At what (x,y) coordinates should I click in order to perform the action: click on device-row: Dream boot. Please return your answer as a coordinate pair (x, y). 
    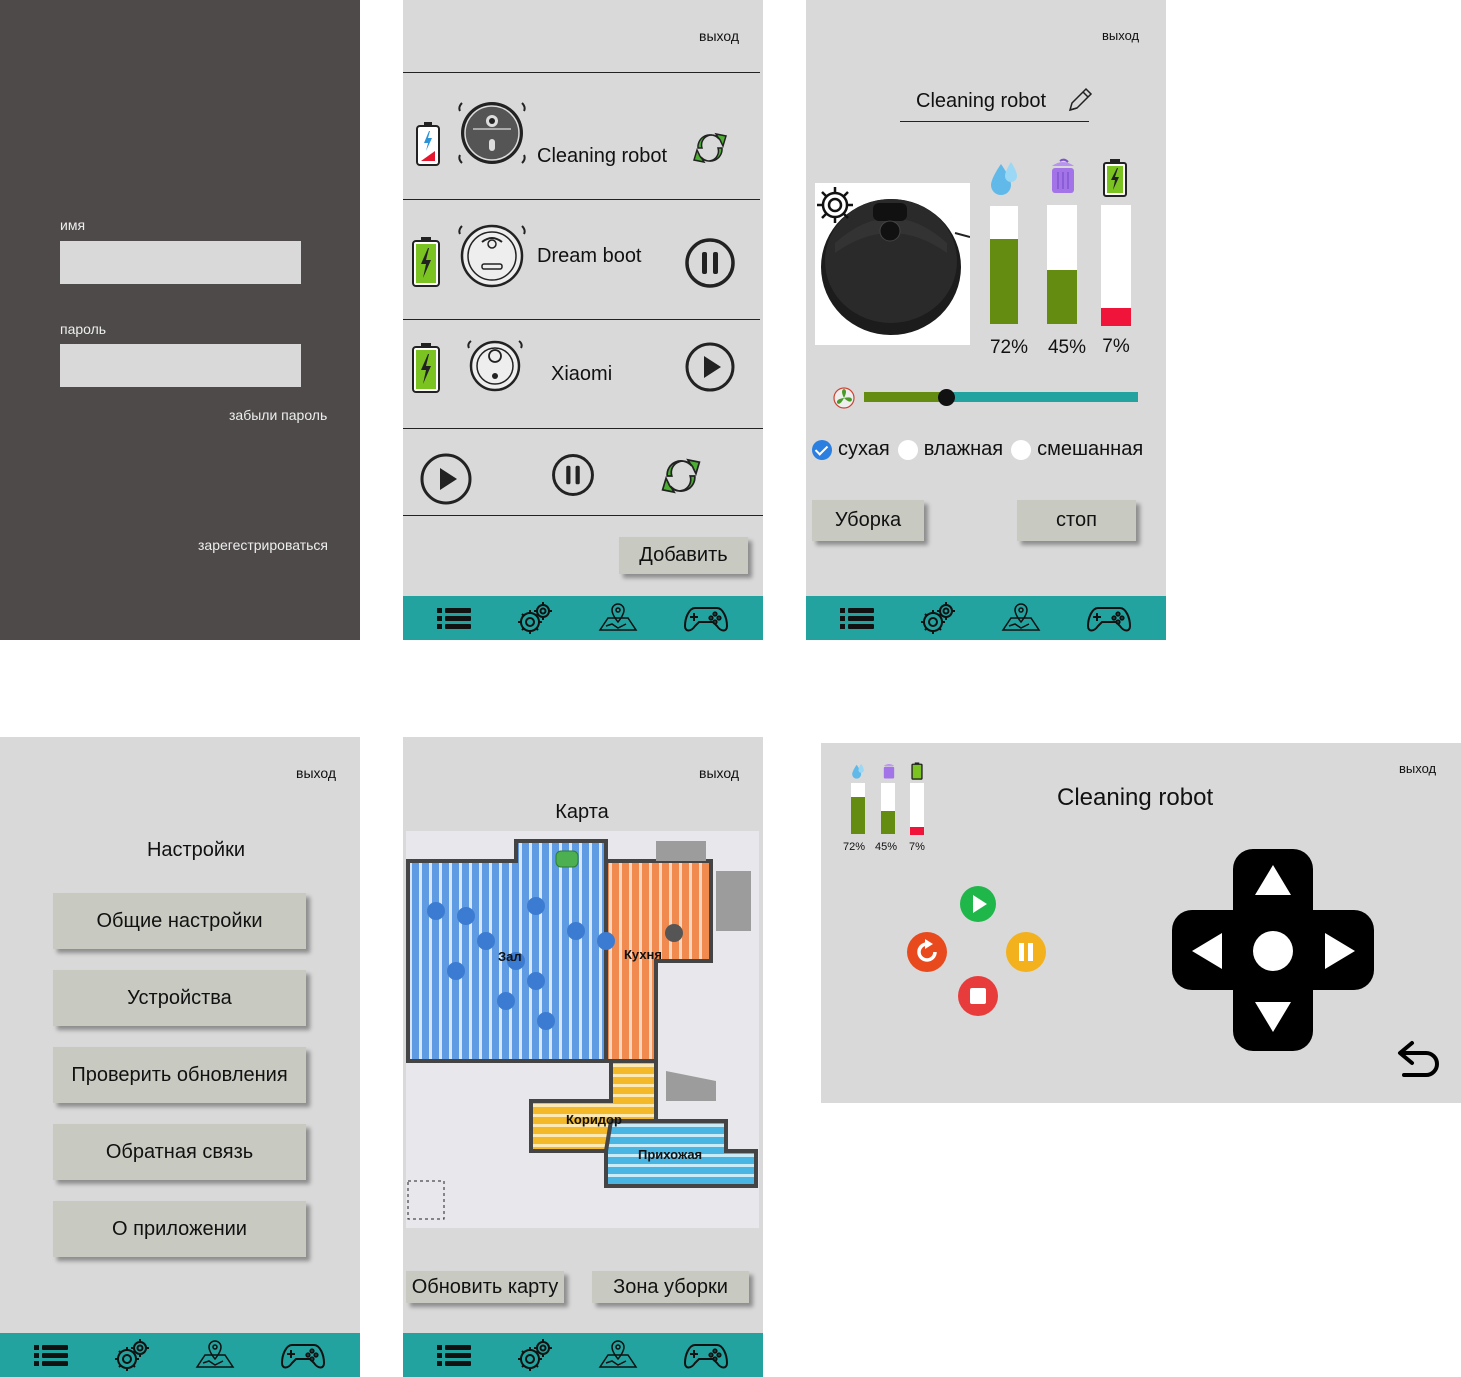
    Looking at the image, I should click on (583, 259).